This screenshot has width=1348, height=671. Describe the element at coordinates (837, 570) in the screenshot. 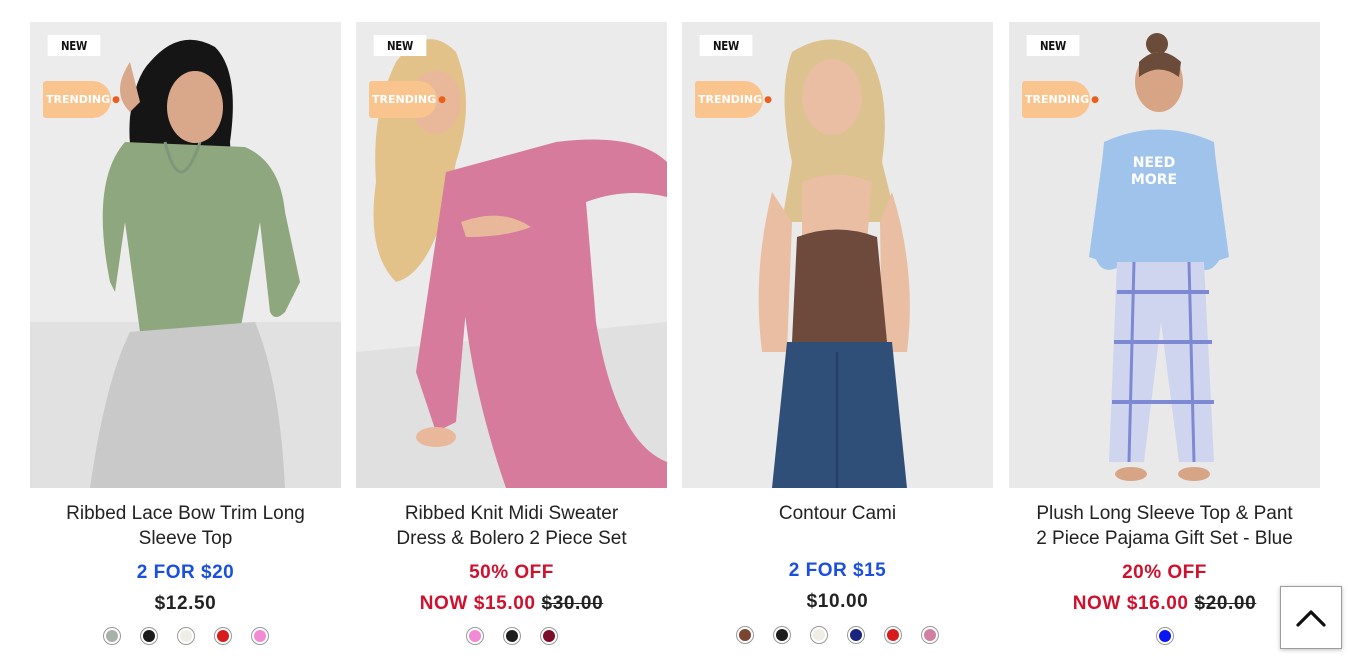

I see `promo-text: 2 FOR $15` at that location.